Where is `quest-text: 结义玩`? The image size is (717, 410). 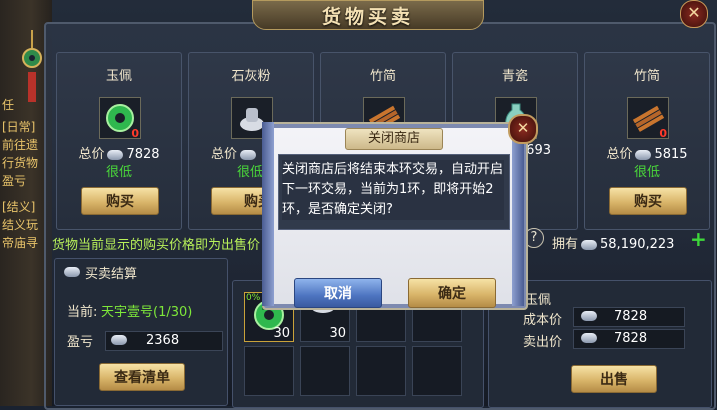
quest-text: 结义玩 is located at coordinates (25, 224).